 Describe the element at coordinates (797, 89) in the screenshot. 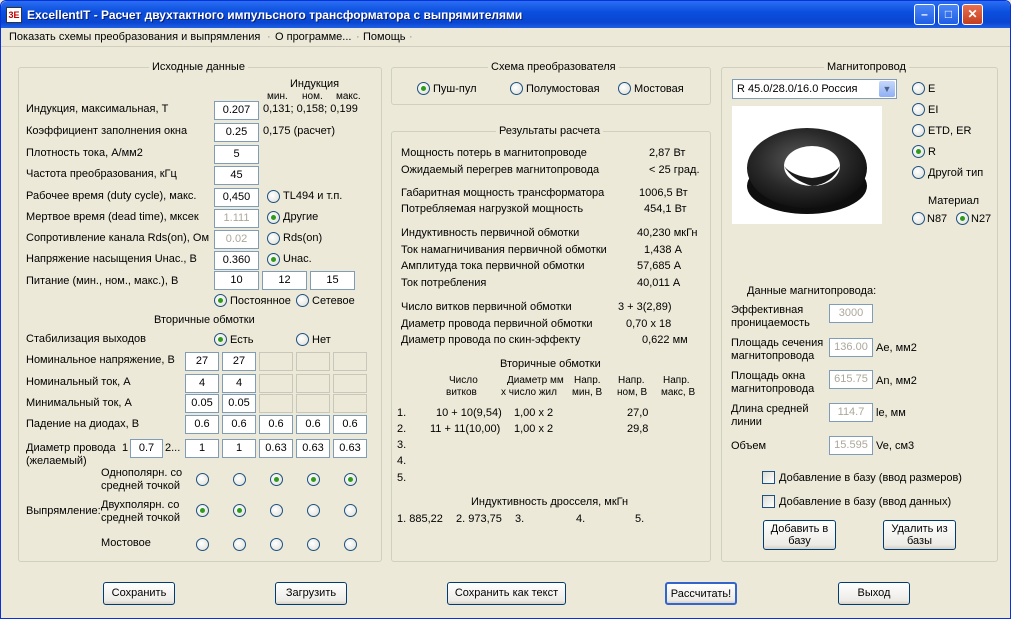

I see `core-select-value: R 45.0/28.0/16.0 Россия` at that location.